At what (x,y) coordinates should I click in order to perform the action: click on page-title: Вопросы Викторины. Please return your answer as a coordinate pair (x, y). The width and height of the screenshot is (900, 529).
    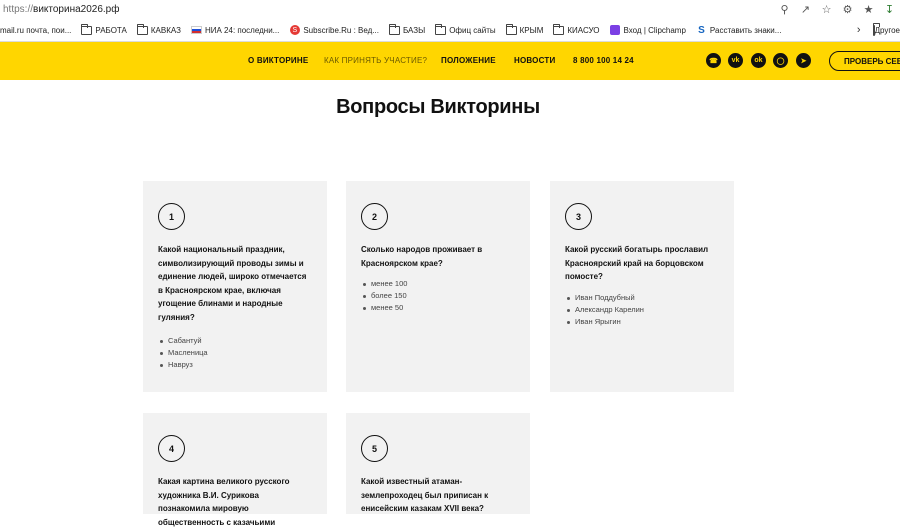
    Looking at the image, I should click on (438, 107).